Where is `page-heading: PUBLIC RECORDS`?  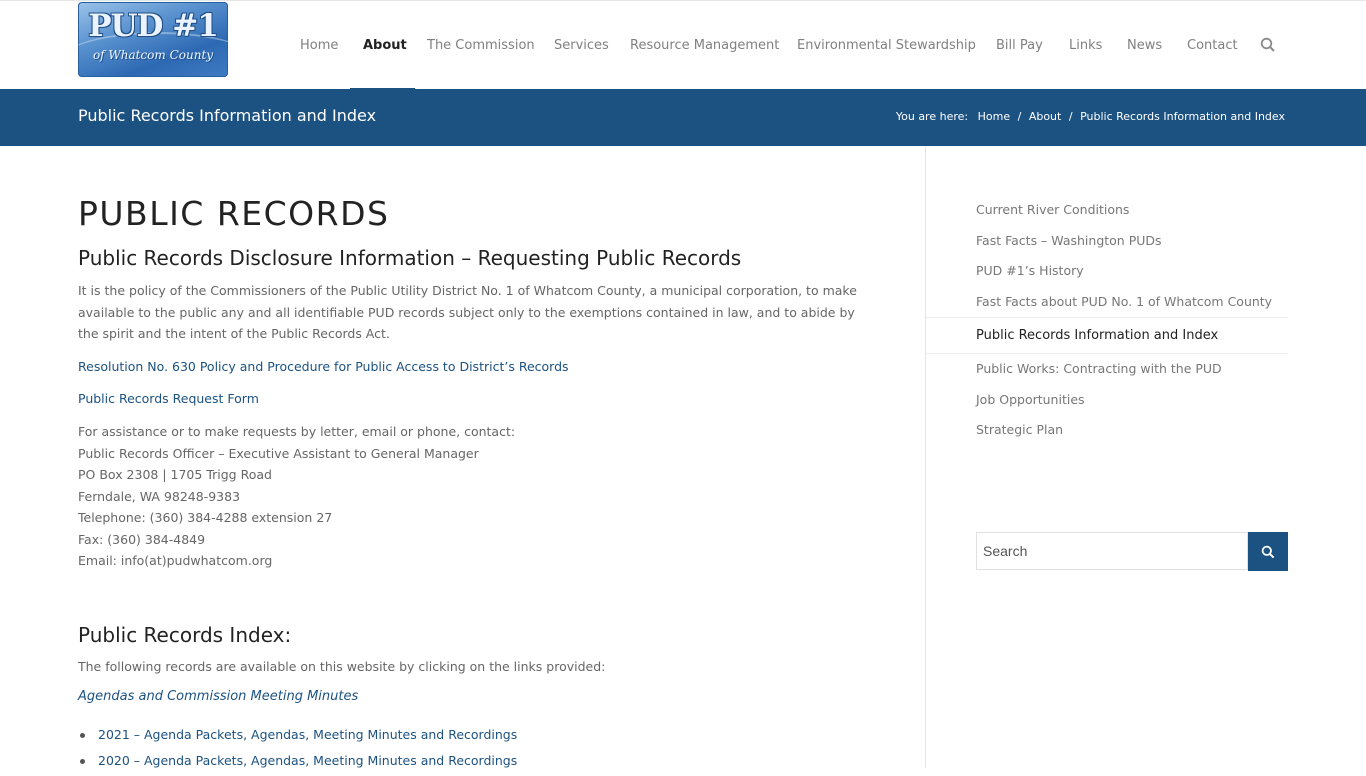
page-heading: PUBLIC RECORDS is located at coordinates (234, 213).